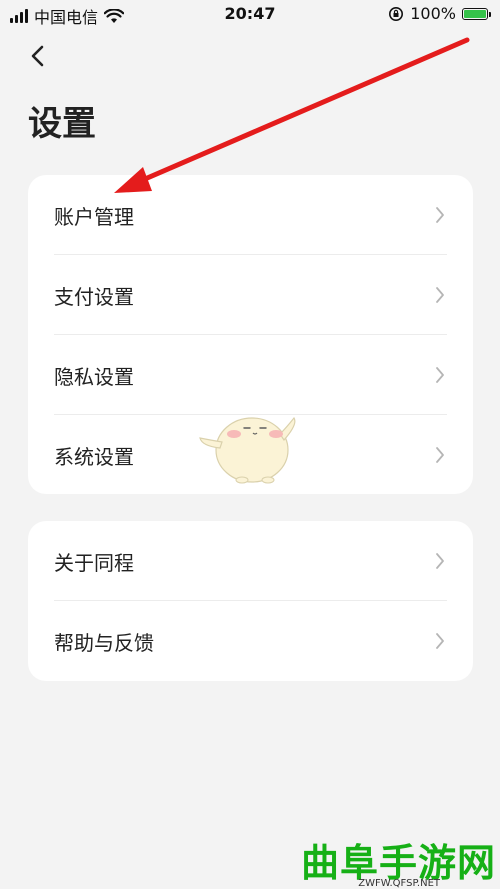 The width and height of the screenshot is (500, 889). I want to click on settings-item-label: 账户管理, so click(94, 217).